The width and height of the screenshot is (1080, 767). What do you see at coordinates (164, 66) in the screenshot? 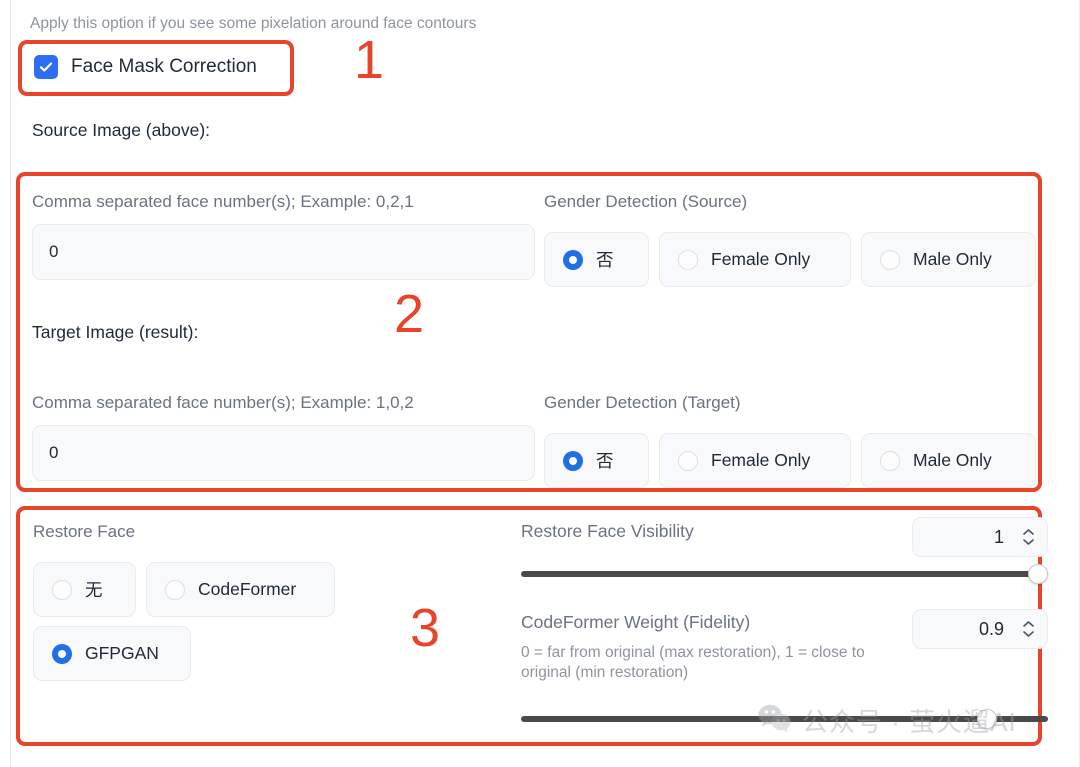
I see `face-mask-correction-label: Face Mask Correction` at bounding box center [164, 66].